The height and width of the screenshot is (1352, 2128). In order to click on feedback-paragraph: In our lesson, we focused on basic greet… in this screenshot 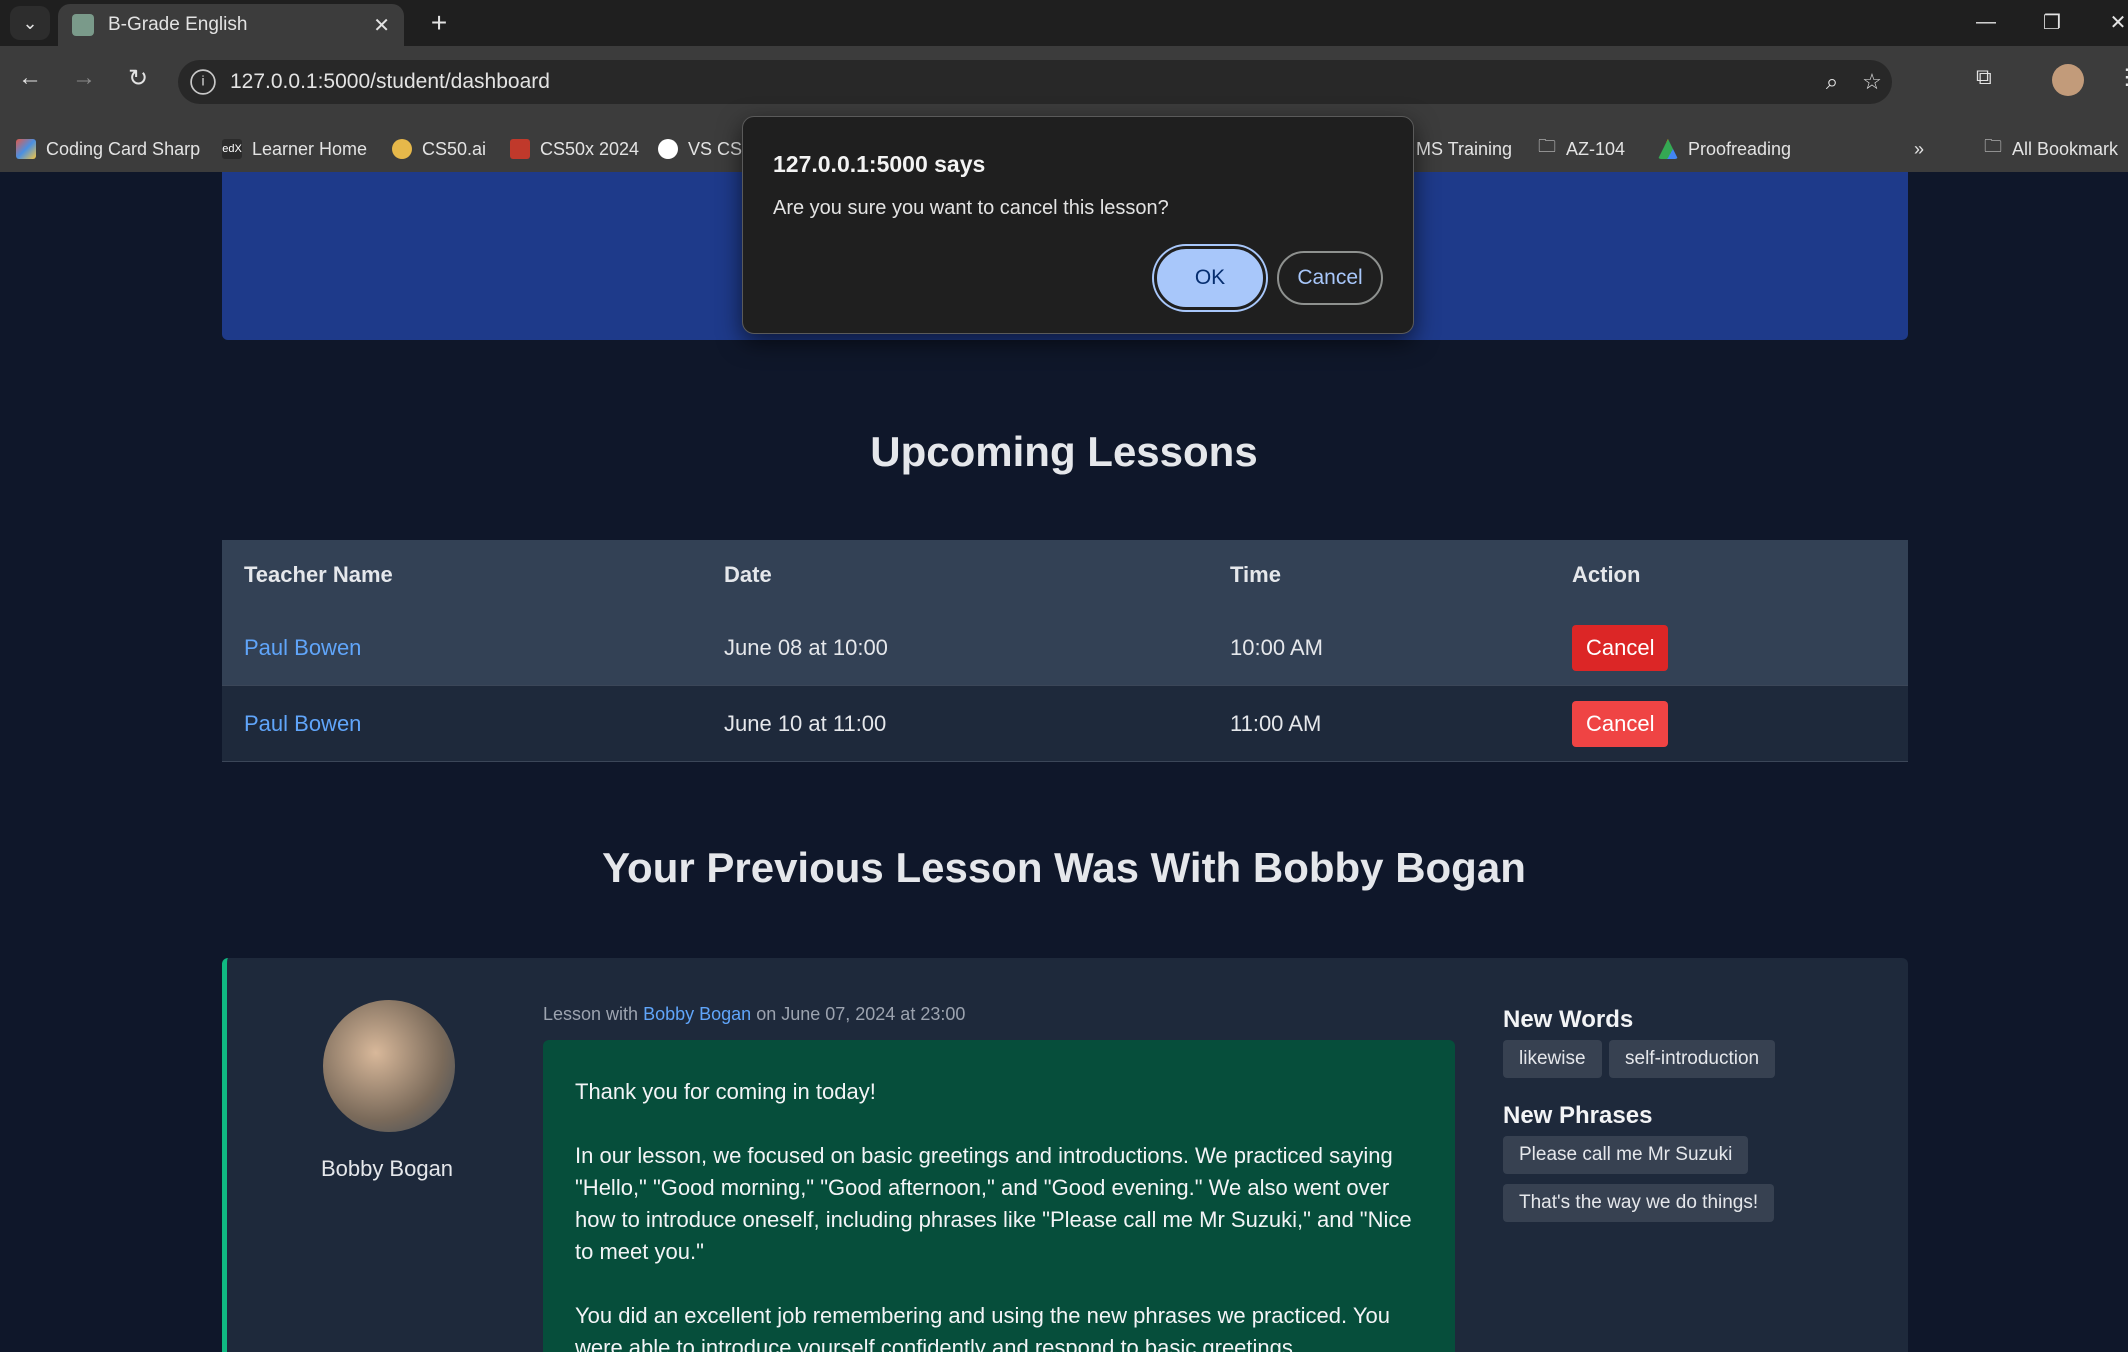, I will do `click(993, 1203)`.